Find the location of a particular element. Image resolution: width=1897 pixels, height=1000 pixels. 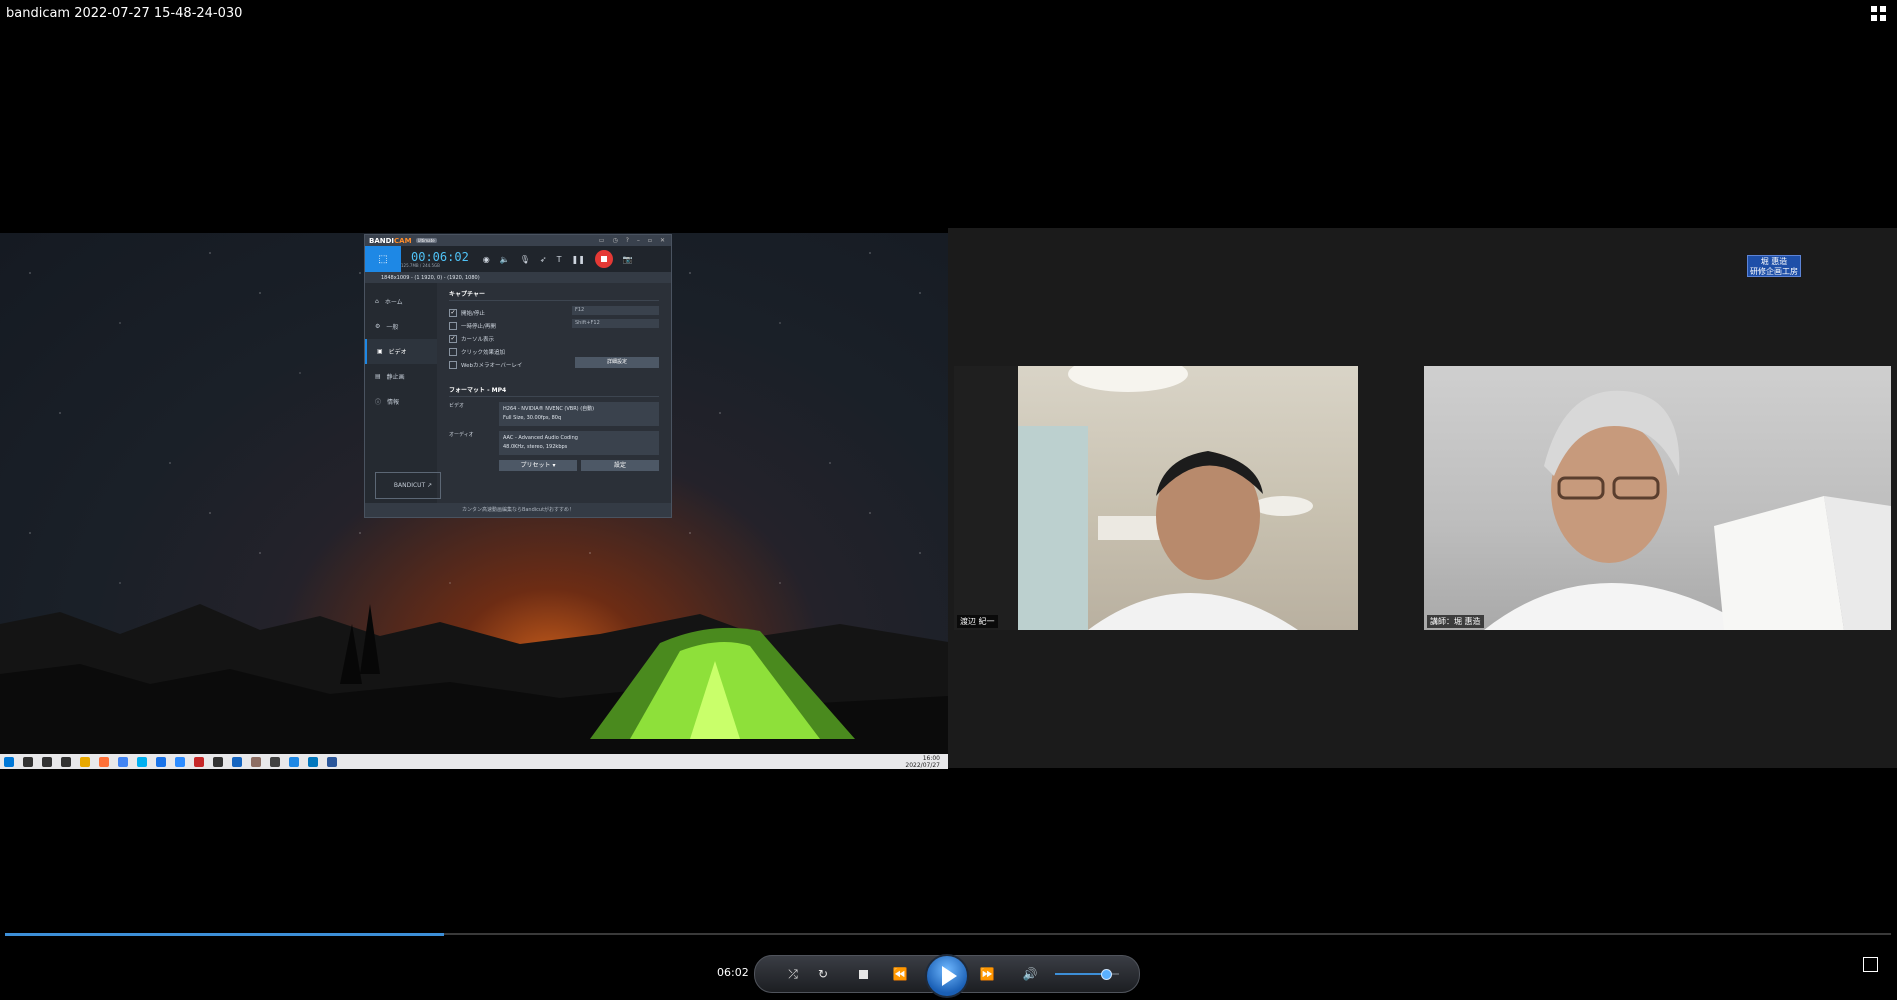

preset-button: プリセット ▾ is located at coordinates (538, 465).